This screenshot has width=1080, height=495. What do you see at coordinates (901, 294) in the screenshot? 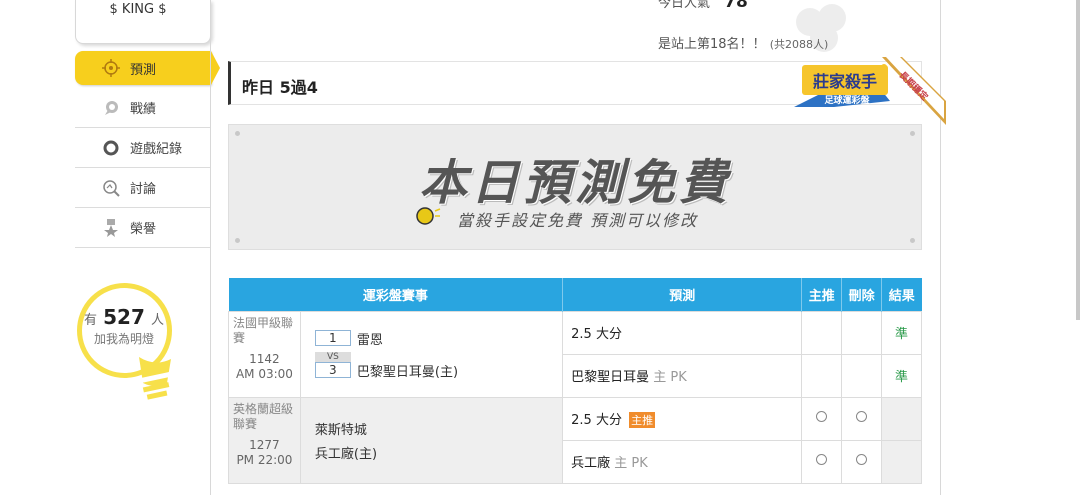
I see `header-result: 結果` at bounding box center [901, 294].